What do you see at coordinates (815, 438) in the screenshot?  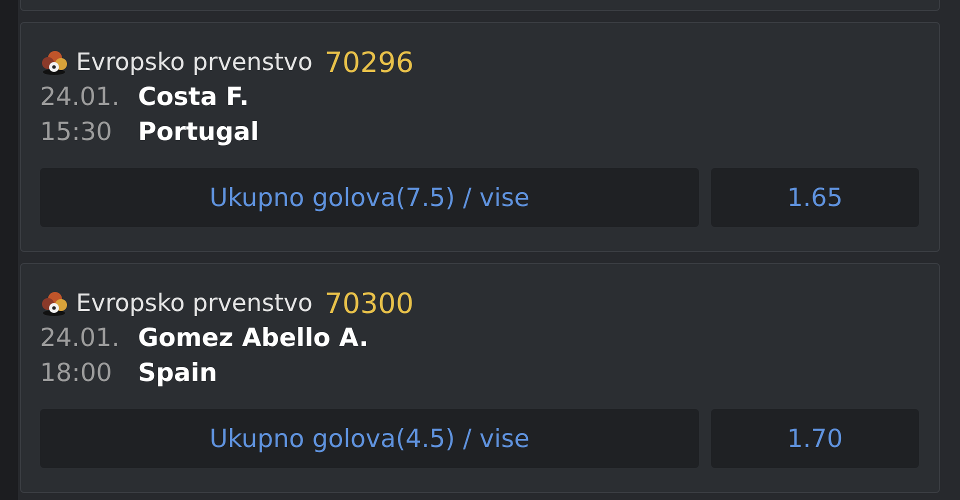 I see `odds-button: 1.70` at bounding box center [815, 438].